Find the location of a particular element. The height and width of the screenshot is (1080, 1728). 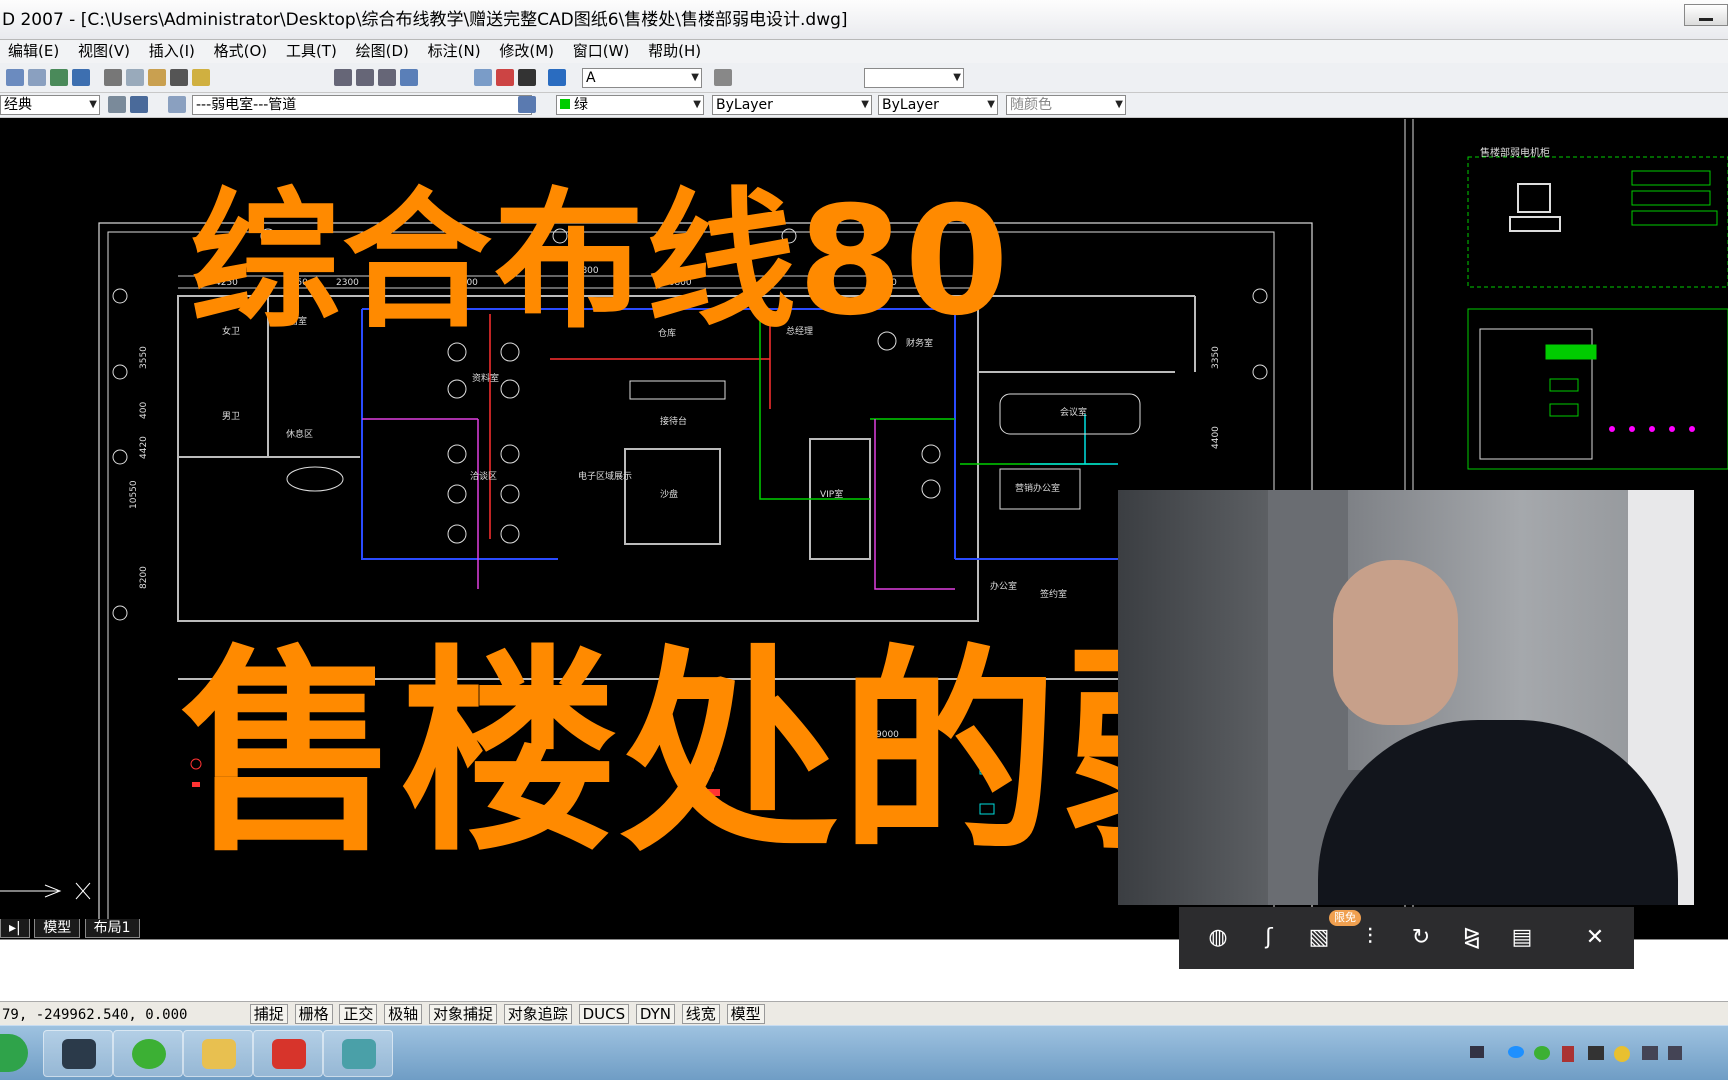

brush-icon is located at coordinates (201, 77).